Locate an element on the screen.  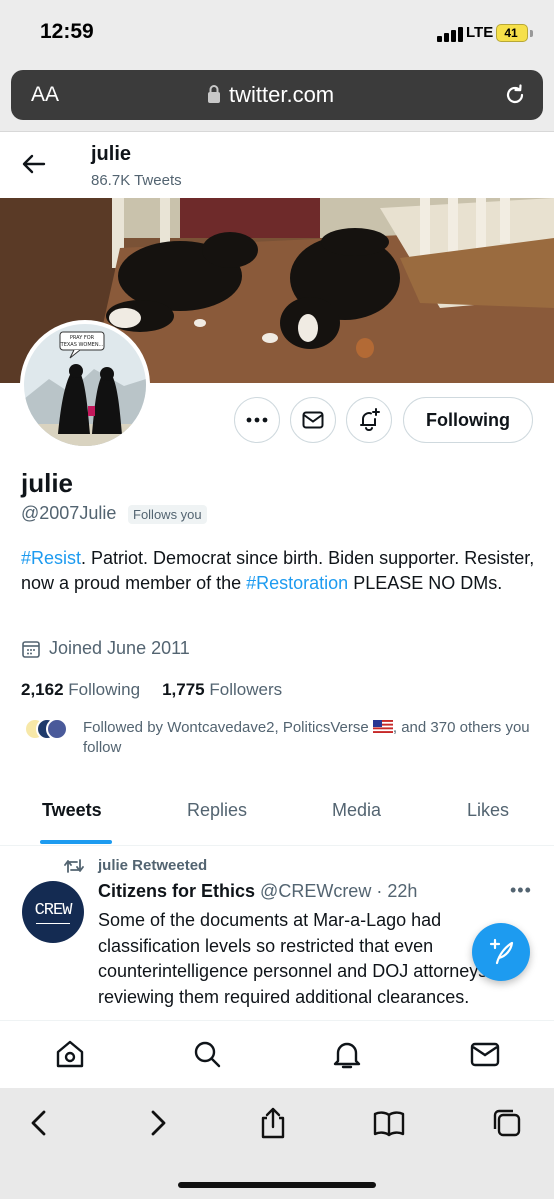
bottom-nav is located at coordinates (277, 1054).